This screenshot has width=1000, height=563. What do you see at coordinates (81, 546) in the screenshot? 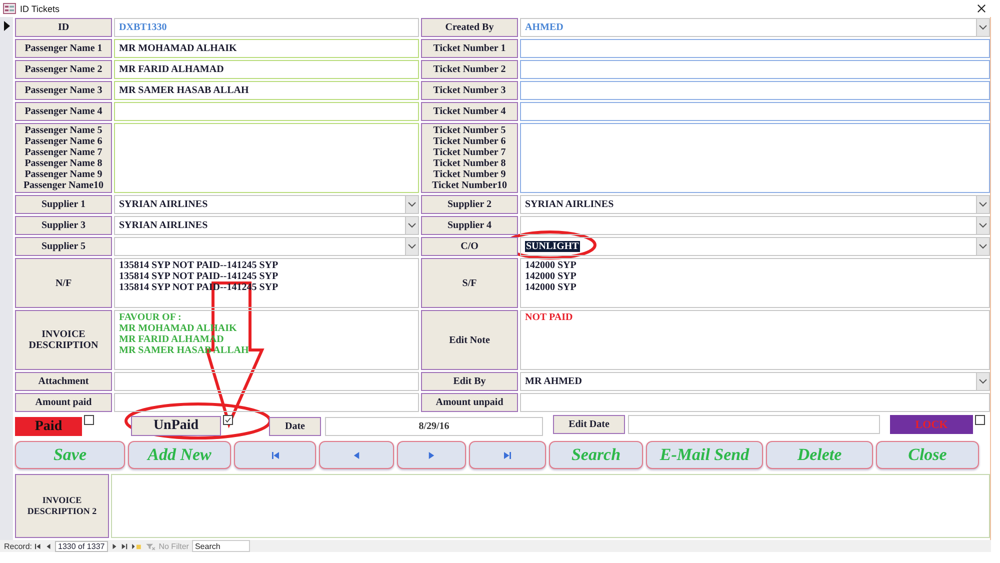
I see `record-position-field: 1330 of 1337` at bounding box center [81, 546].